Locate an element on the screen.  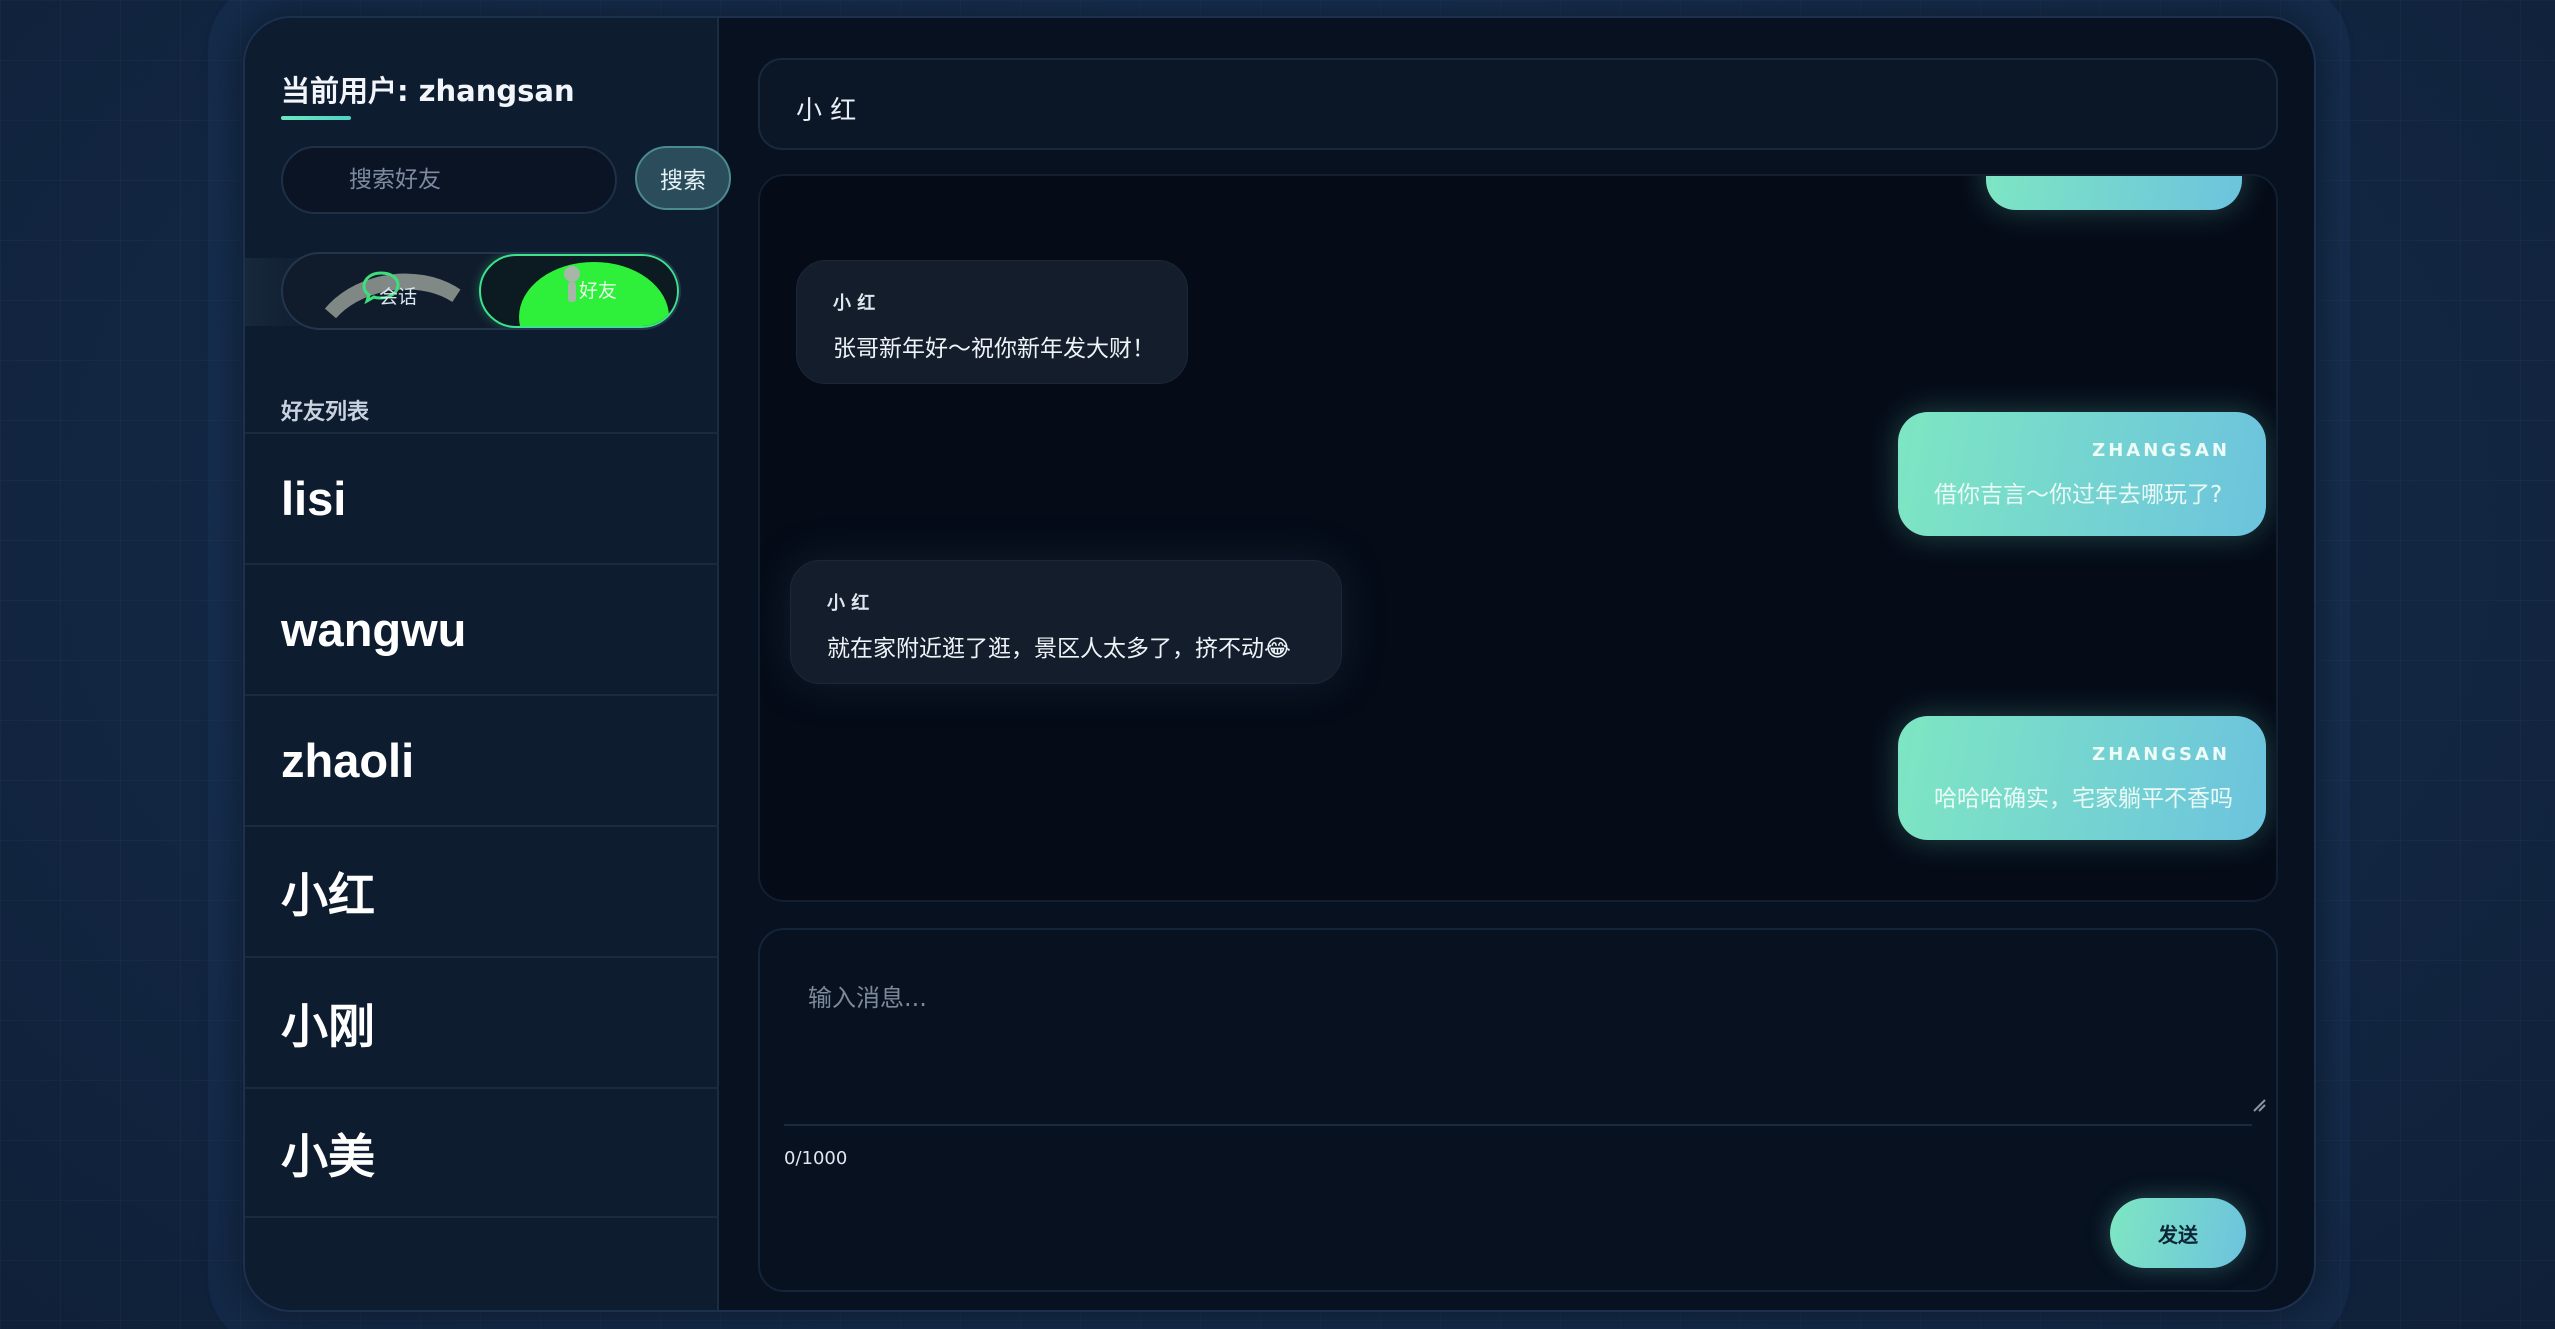
message-text: 借你吉言～你过年去哪玩了? is located at coordinates (2078, 495).